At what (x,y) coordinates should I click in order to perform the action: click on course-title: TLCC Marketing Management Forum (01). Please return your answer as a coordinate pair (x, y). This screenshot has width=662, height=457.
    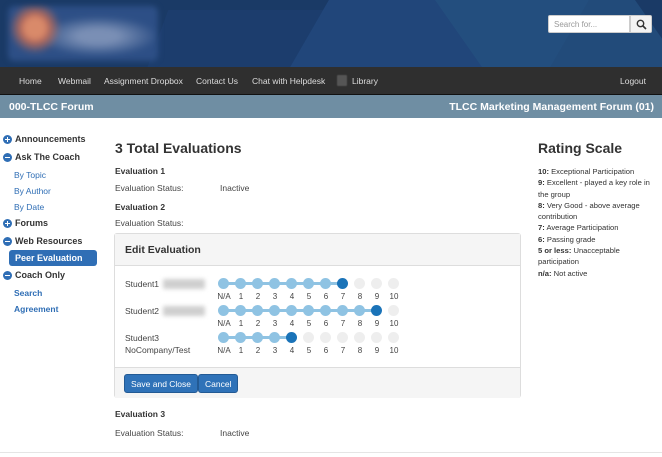
    Looking at the image, I should click on (551, 107).